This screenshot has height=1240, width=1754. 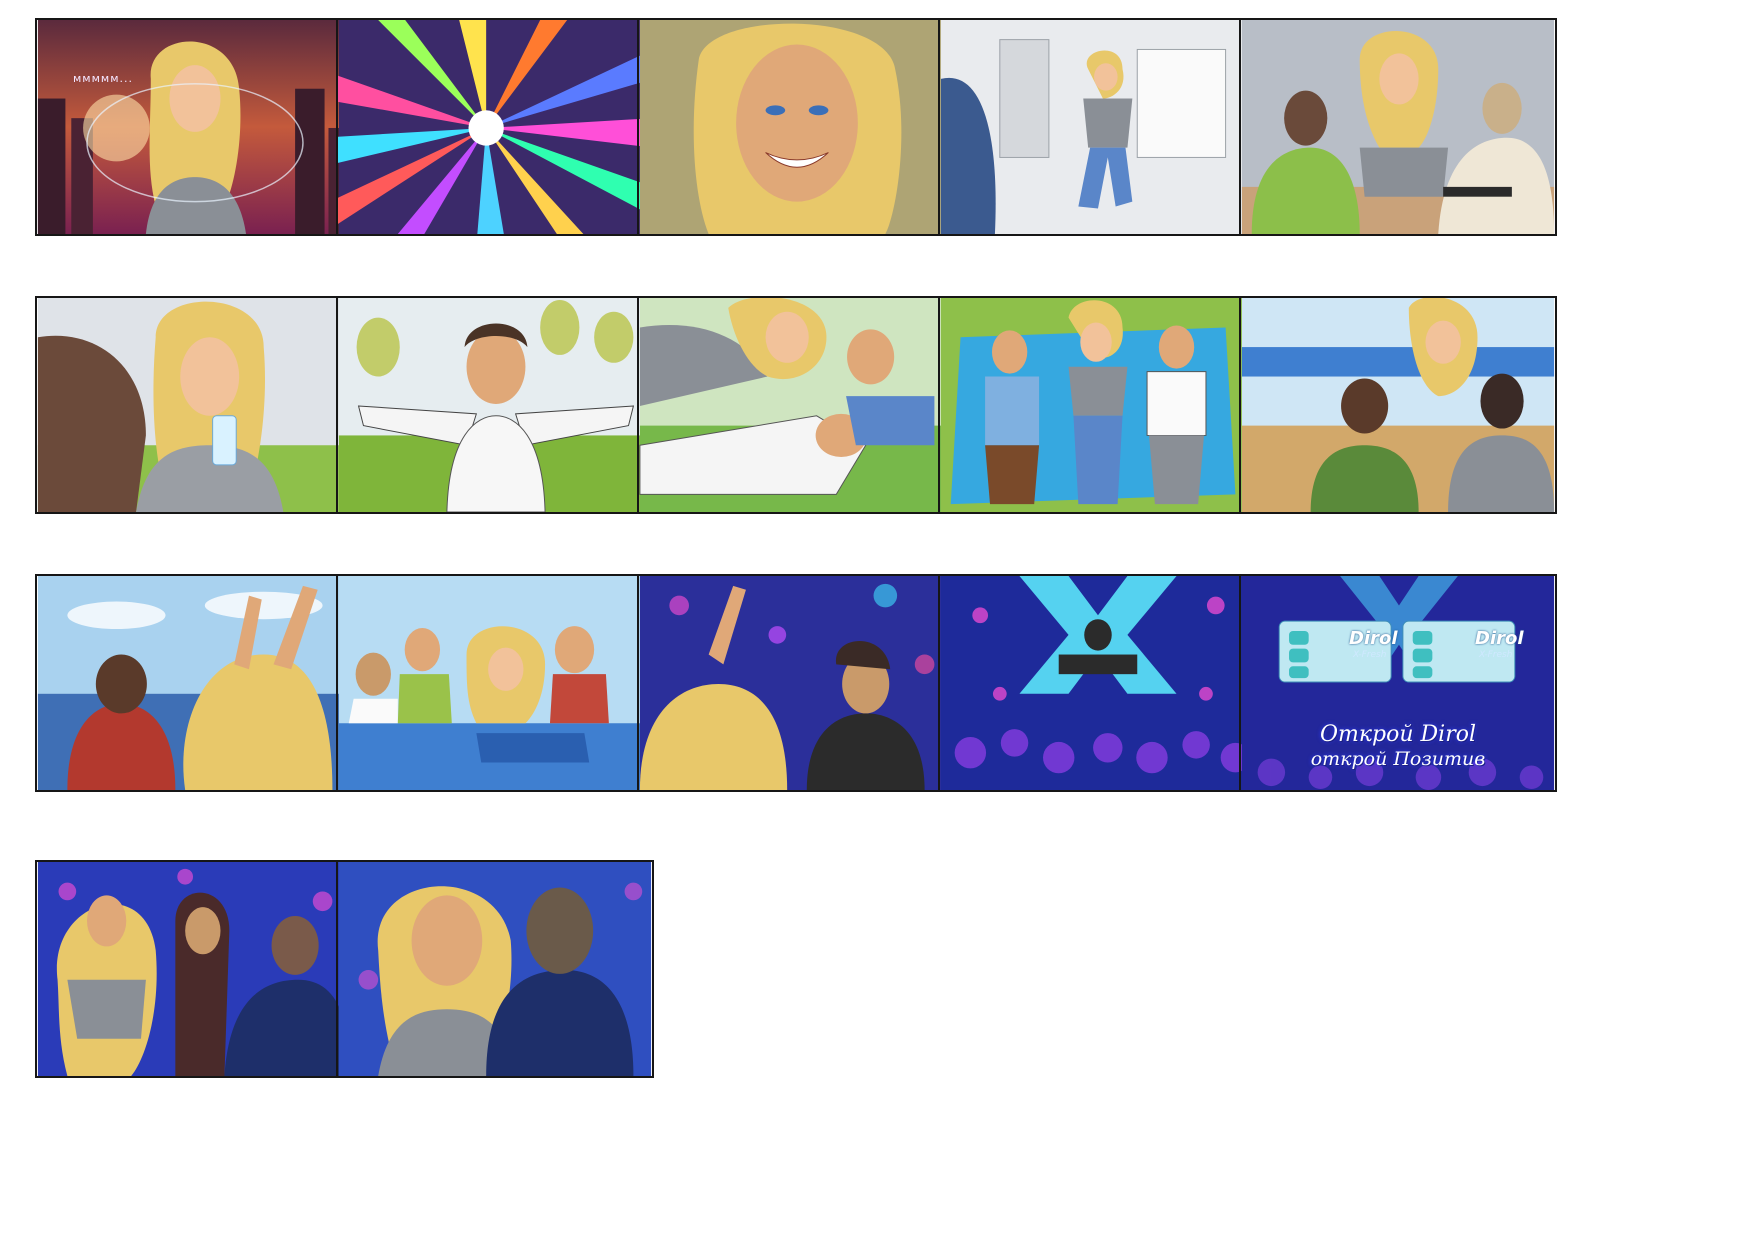 I want to click on frame-11-drawing, so click(x=194, y=683).